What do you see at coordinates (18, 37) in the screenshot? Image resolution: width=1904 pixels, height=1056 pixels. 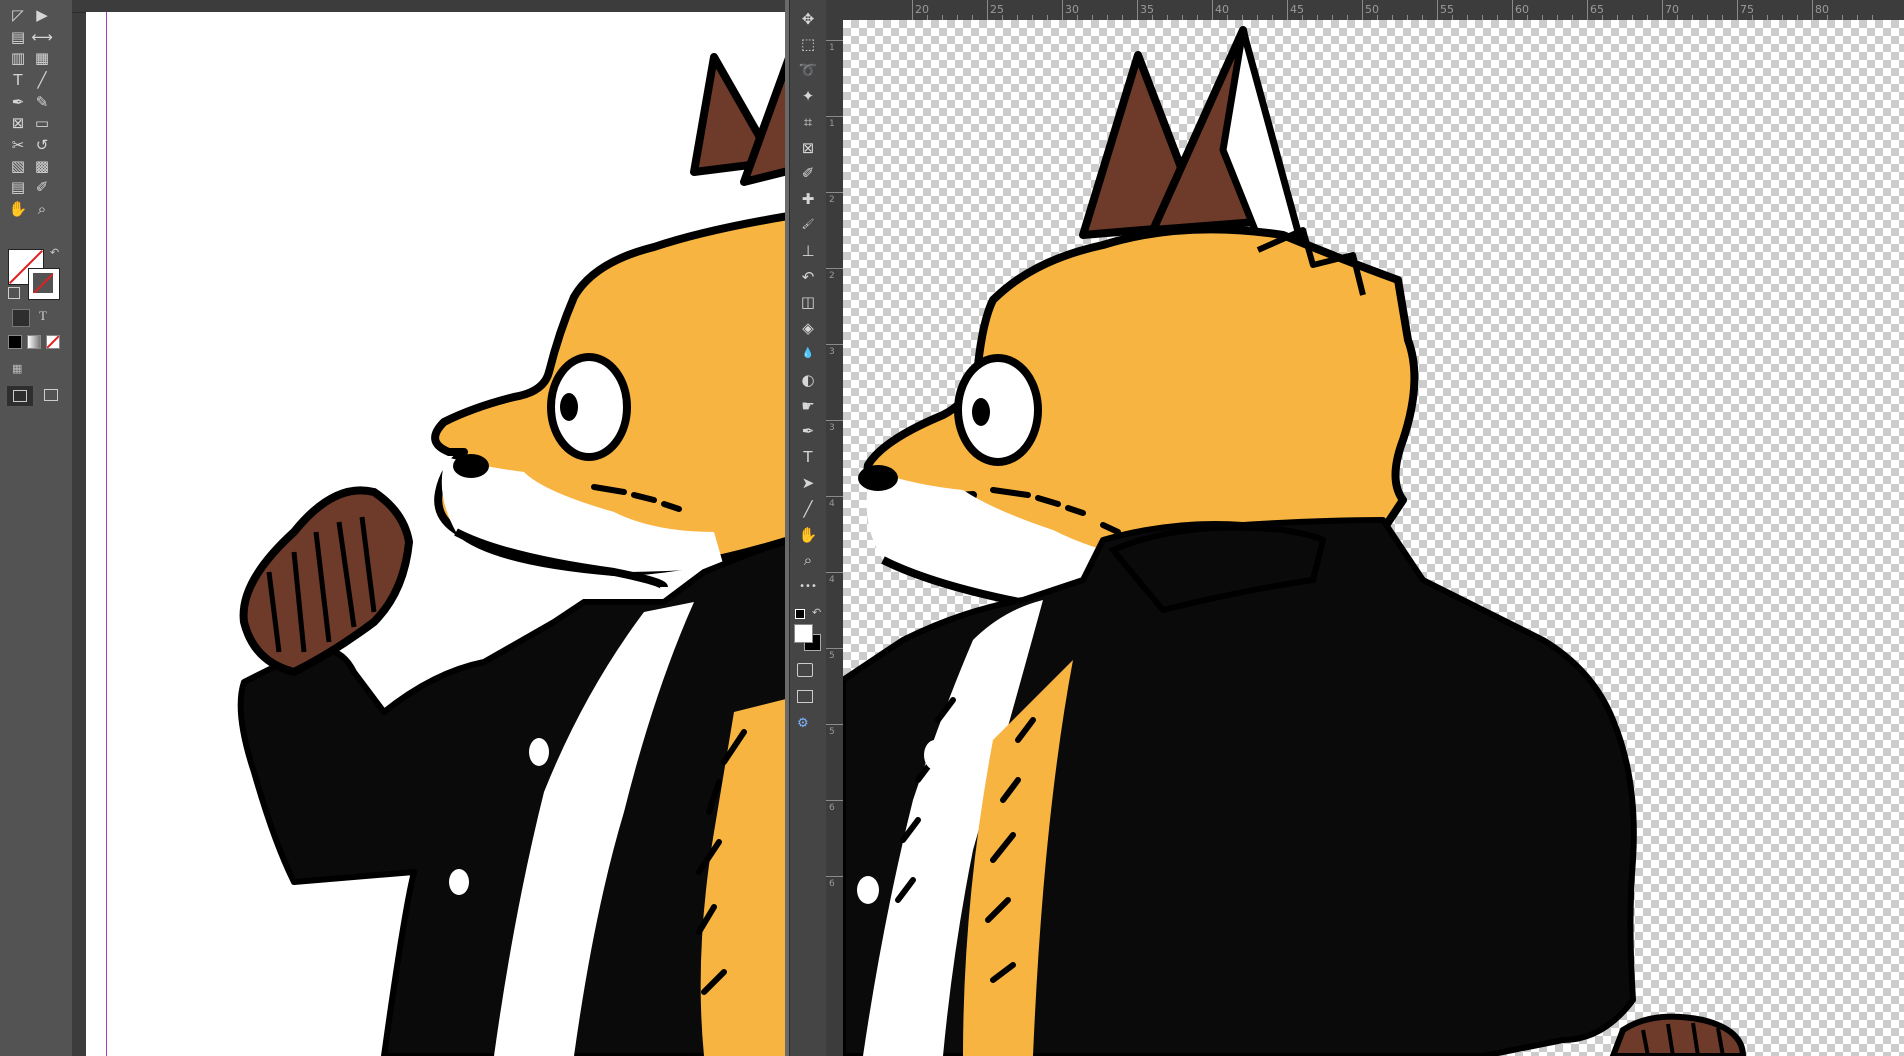 I see `page-tool-icon: ▤` at bounding box center [18, 37].